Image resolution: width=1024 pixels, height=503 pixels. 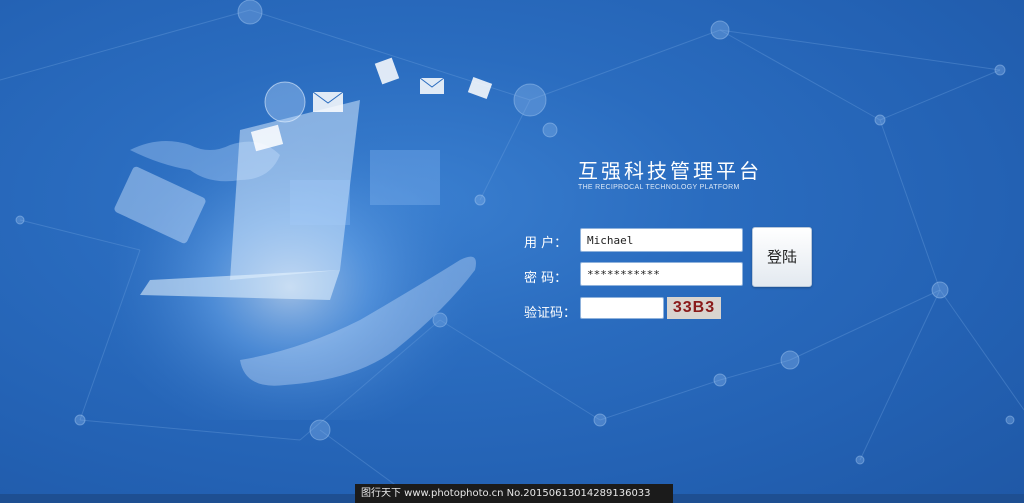 What do you see at coordinates (782, 257) in the screenshot?
I see `login-button: 登陆` at bounding box center [782, 257].